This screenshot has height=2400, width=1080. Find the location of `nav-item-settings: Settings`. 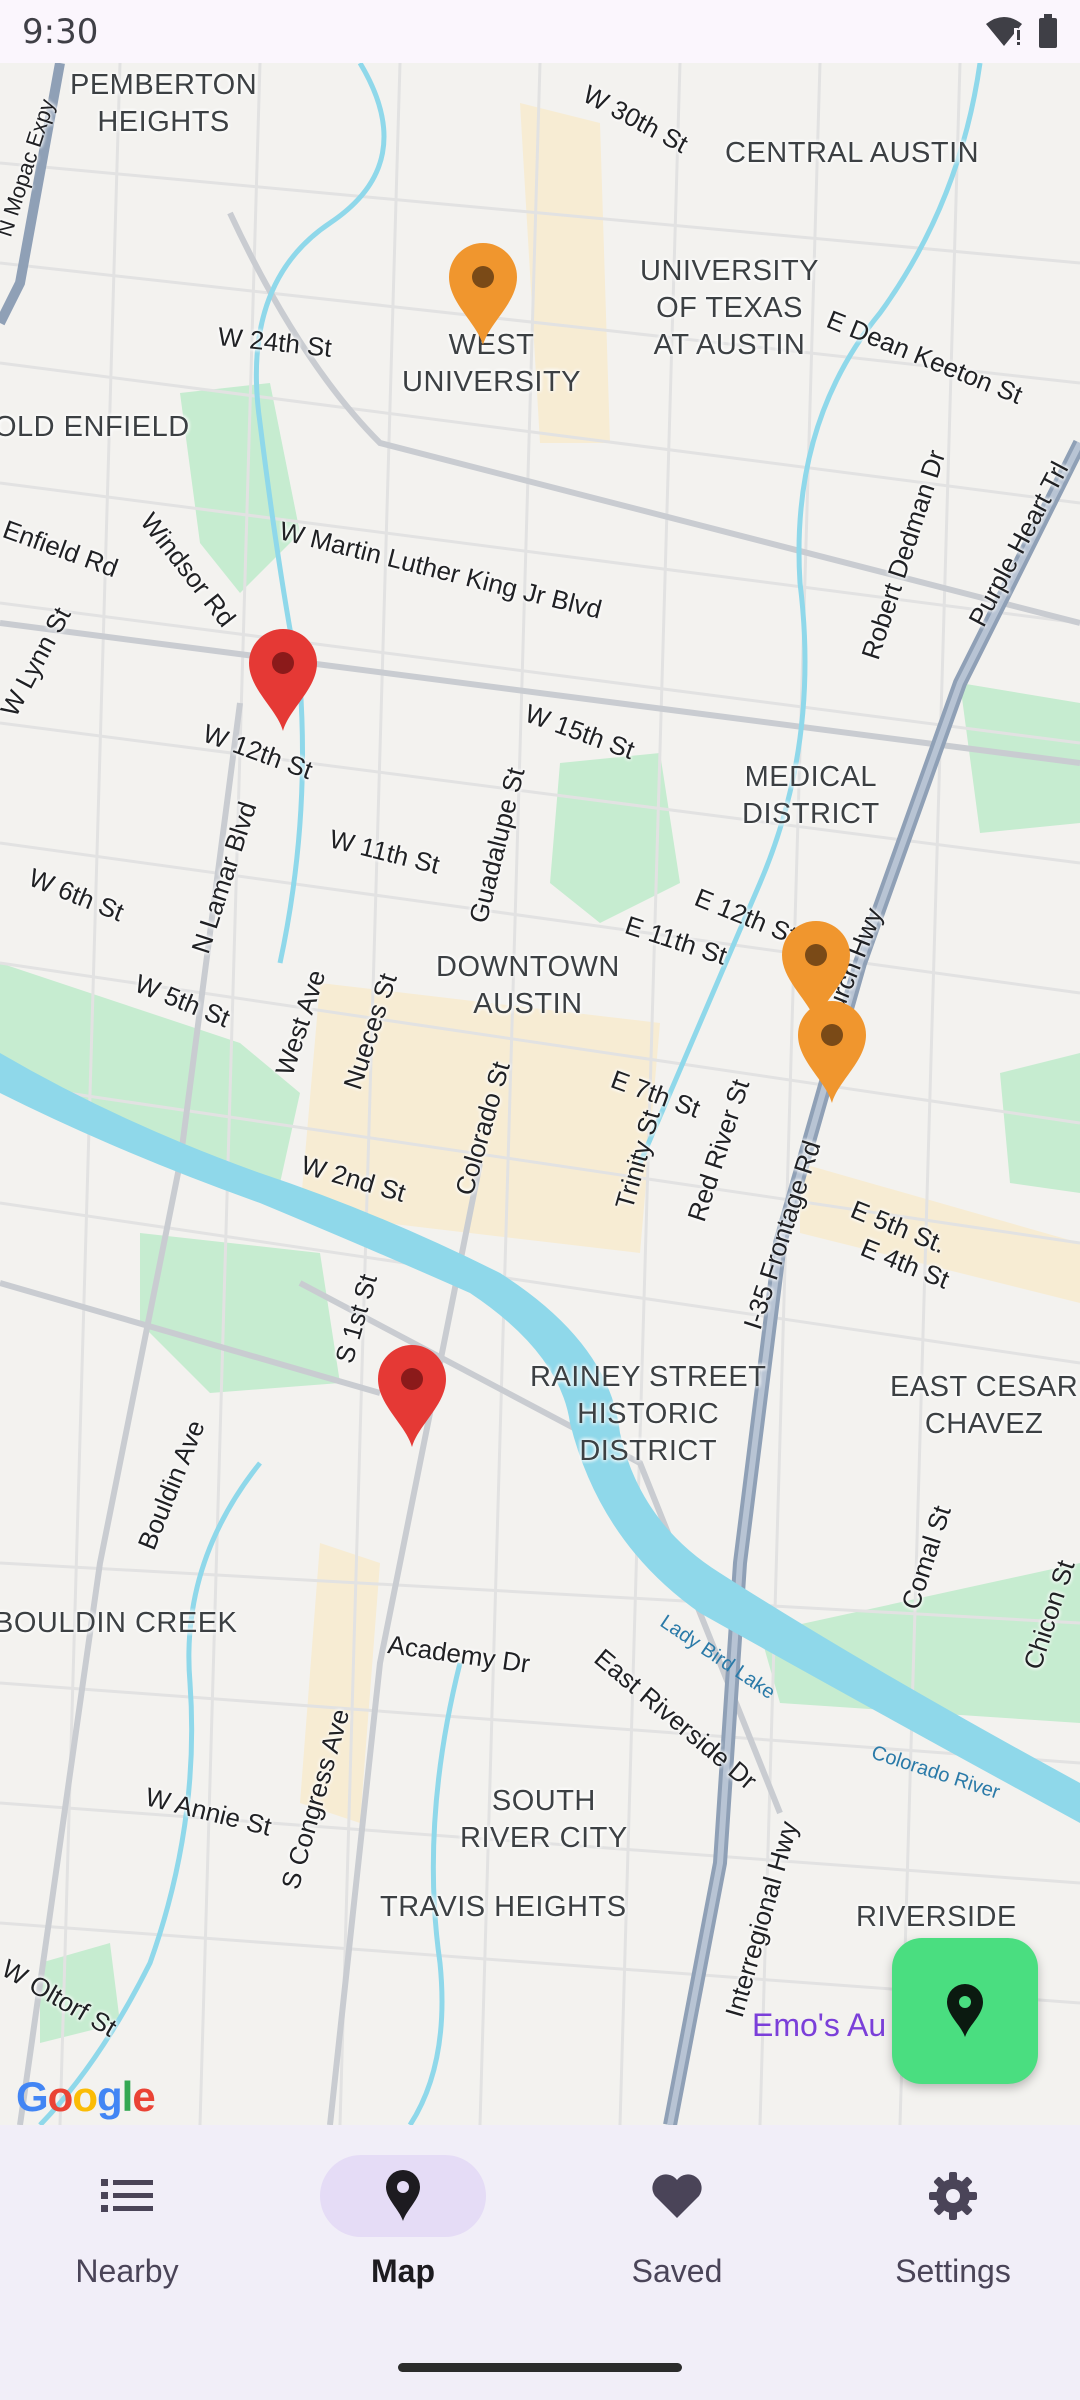

nav-item-settings: Settings is located at coordinates (949, 2225).